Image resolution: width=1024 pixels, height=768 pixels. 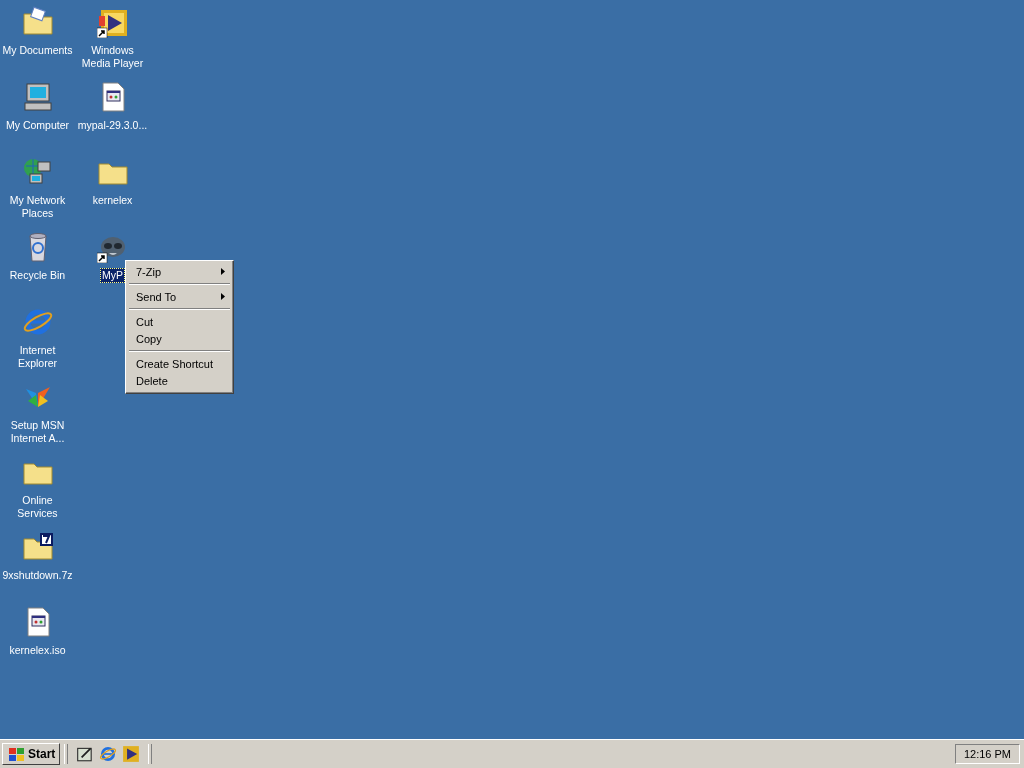 I want to click on menu-item: Cut, so click(x=179, y=321).